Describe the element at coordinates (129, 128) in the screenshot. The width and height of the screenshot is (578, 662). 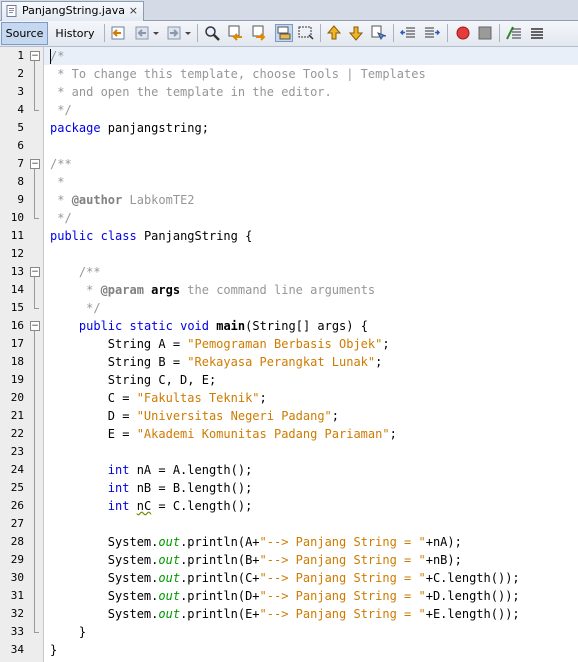
I see `code-line: package panjangstring;` at that location.